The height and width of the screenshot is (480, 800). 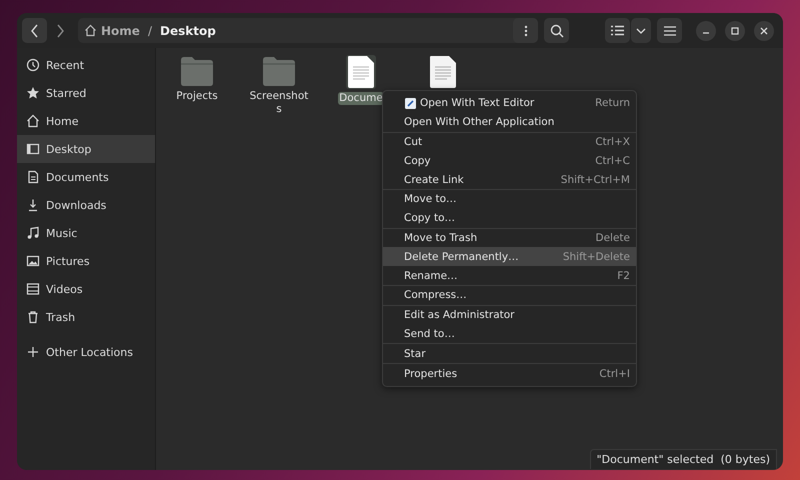 I want to click on menu-button, so click(x=669, y=30).